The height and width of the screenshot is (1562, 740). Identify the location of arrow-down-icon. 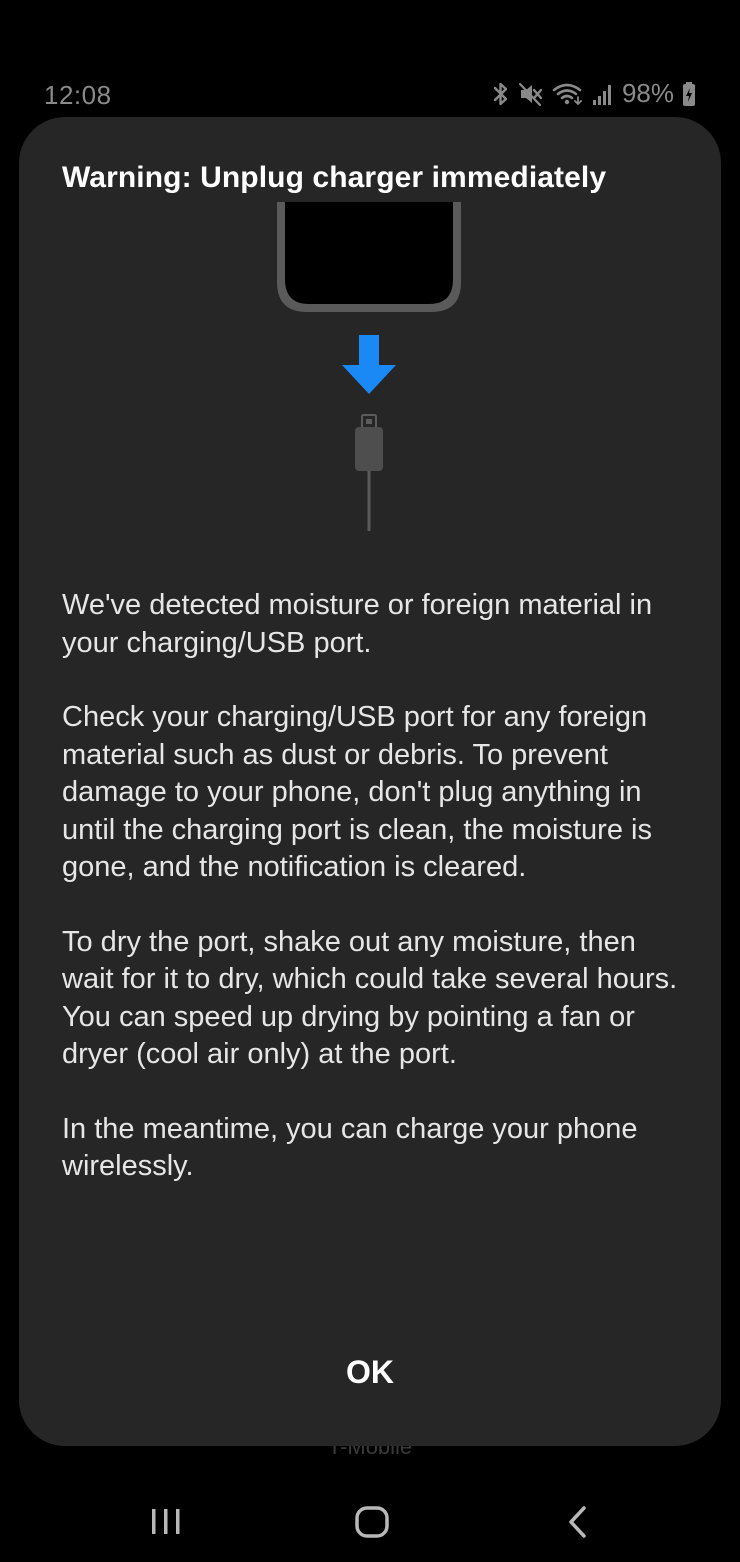
(369, 364).